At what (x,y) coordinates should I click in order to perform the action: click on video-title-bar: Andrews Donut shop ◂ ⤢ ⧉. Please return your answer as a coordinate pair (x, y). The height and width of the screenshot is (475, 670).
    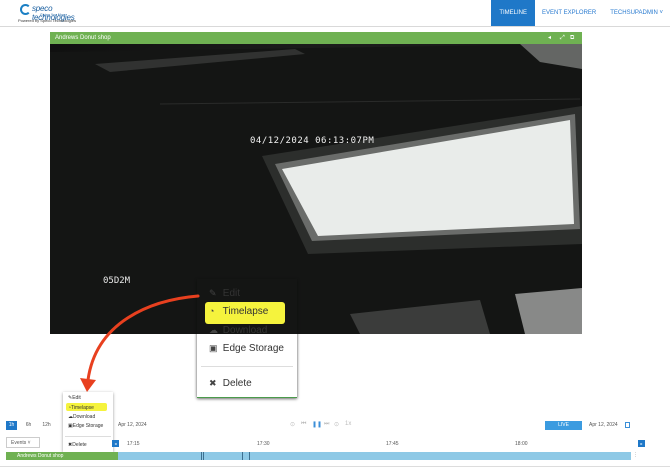
    Looking at the image, I should click on (316, 38).